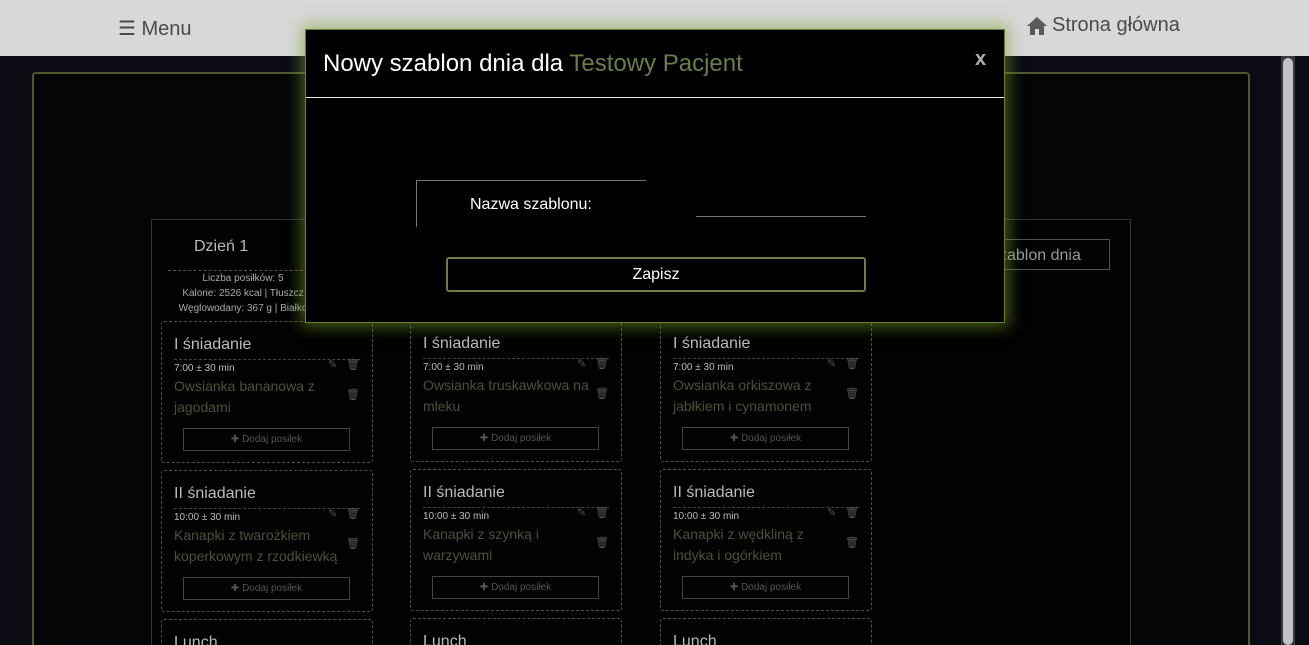  I want to click on close-button: x, so click(980, 59).